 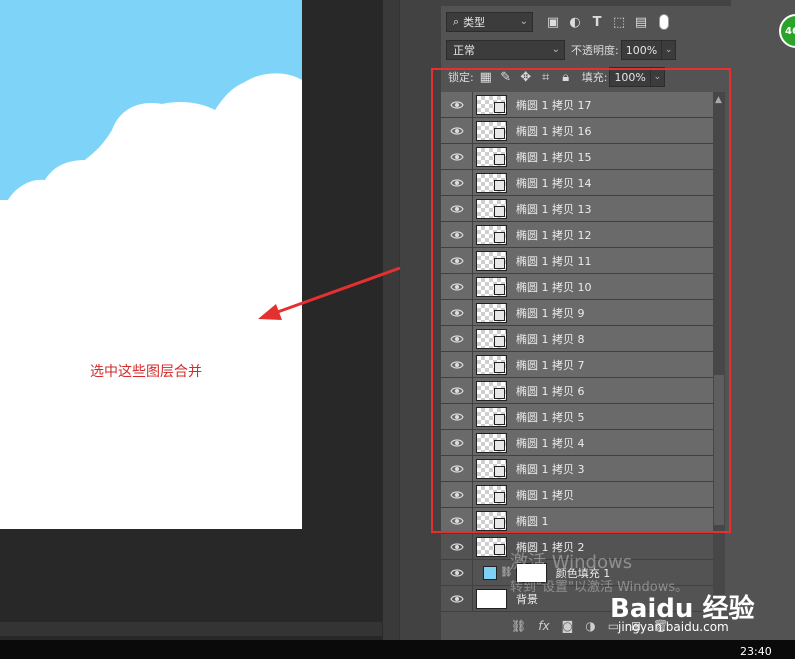 I want to click on blend-mode-select: 正常 ⌄, so click(x=505, y=50).